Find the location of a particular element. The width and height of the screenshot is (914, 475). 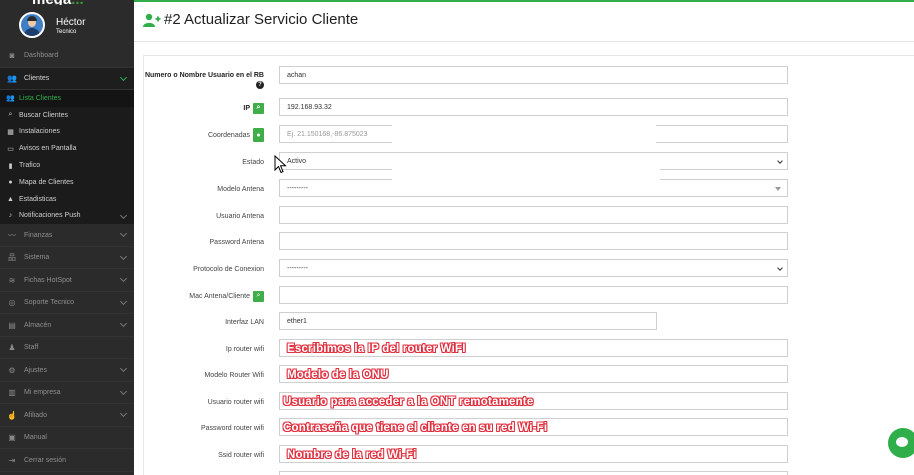

submenu-item-avisos-en-pantalla: ▭ Avisos en Pantalla is located at coordinates (67, 148).